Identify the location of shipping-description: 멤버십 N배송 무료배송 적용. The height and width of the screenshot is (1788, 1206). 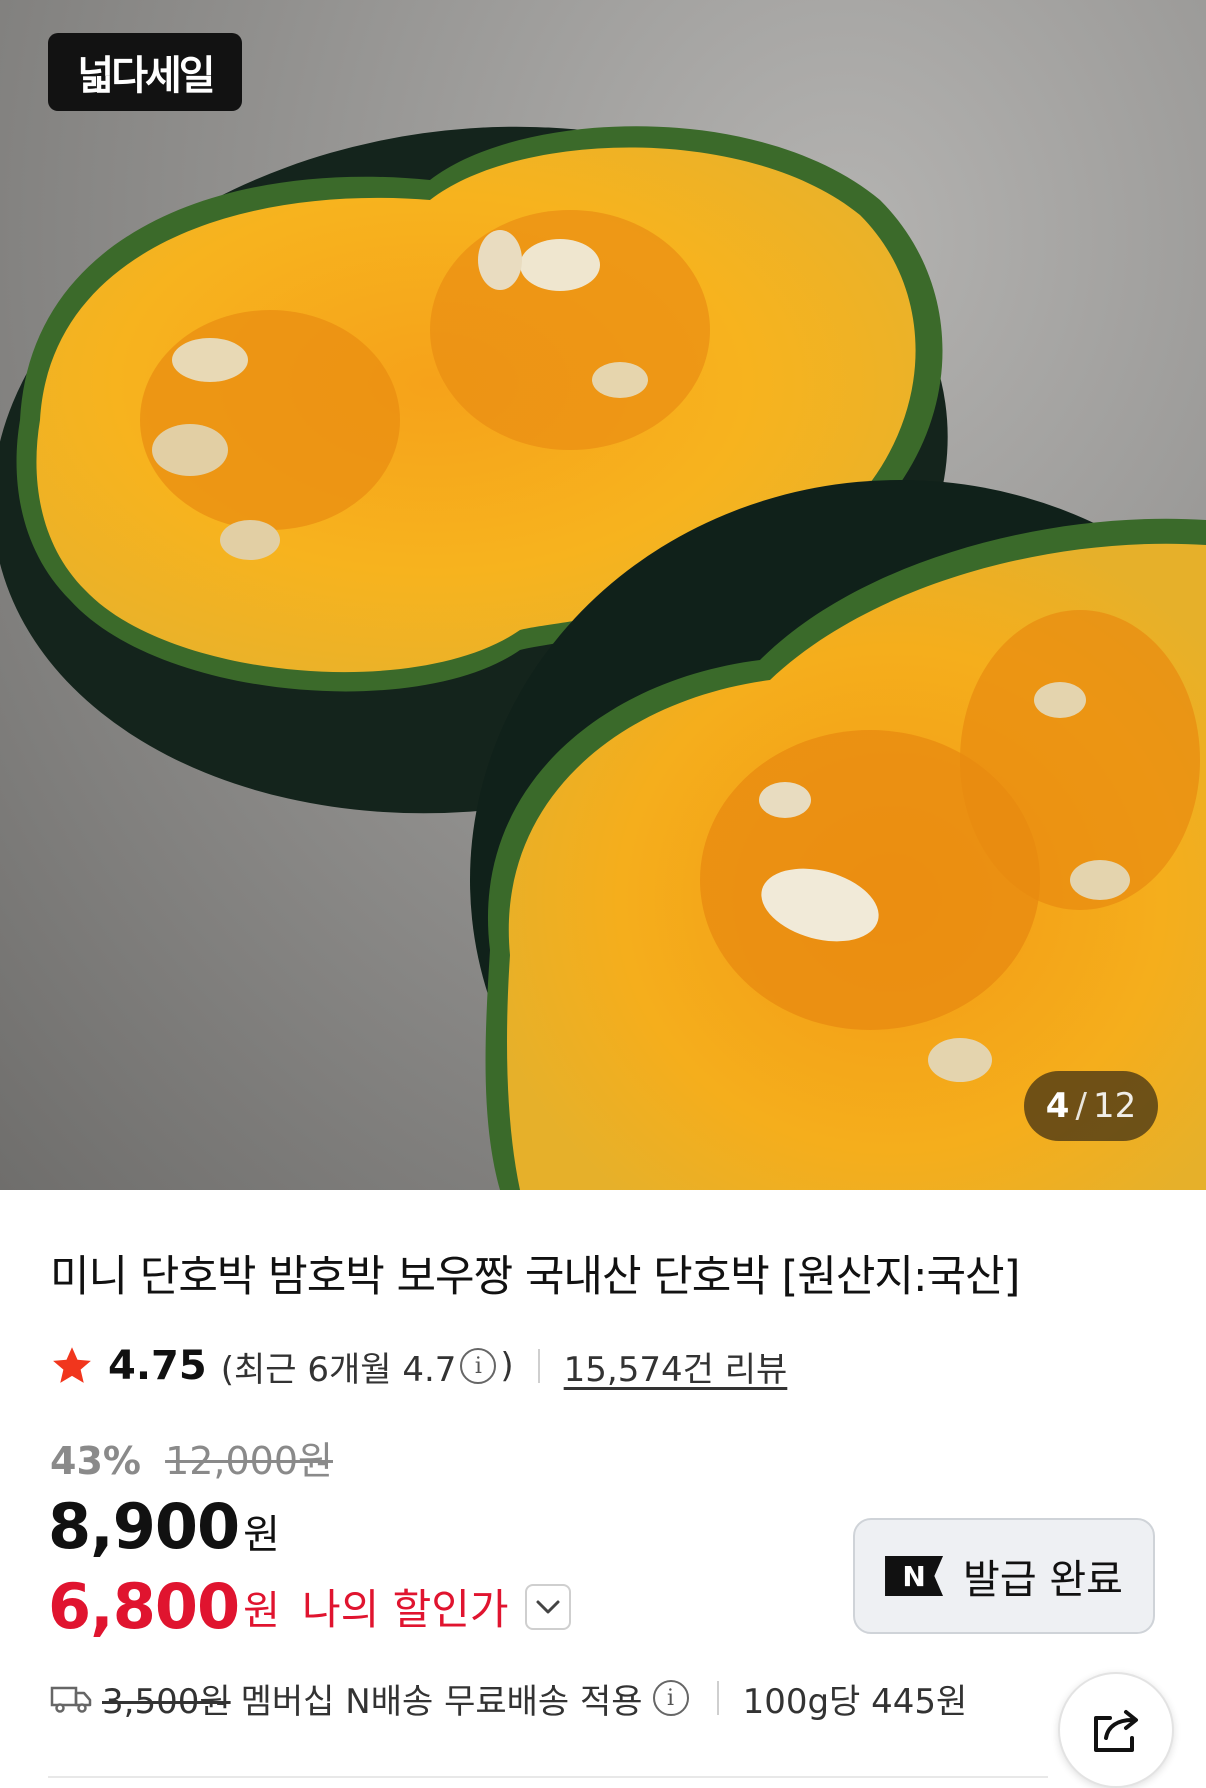
(441, 1701).